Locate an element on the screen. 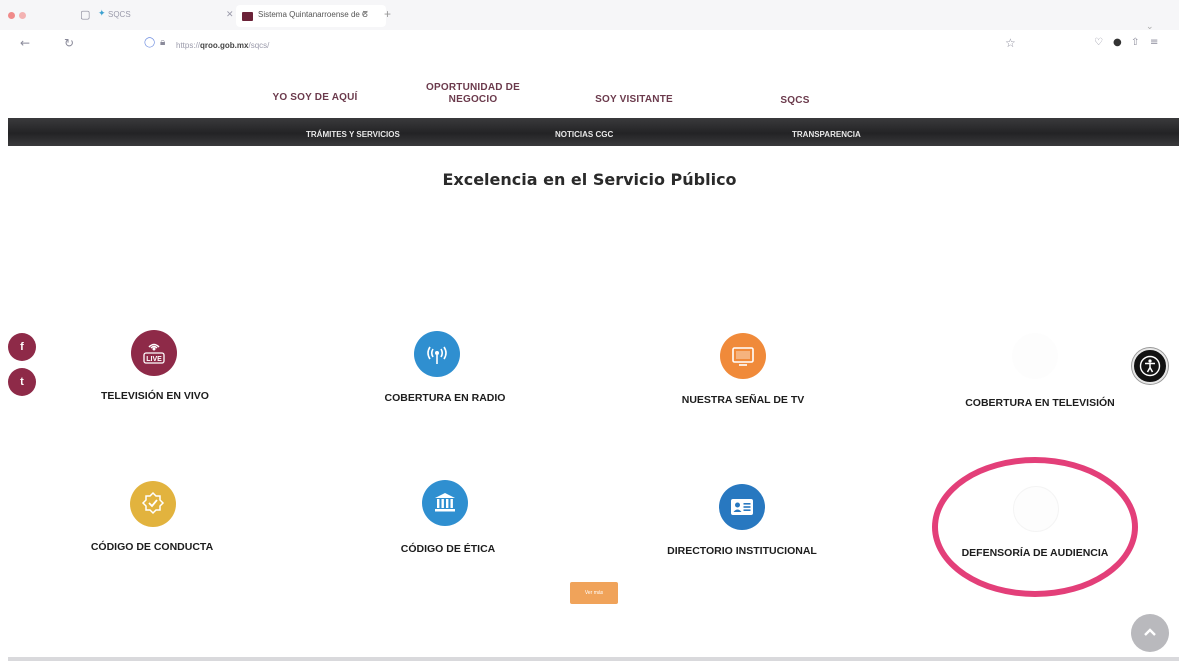  card-codigo-de-conducta: CÓDIGO DE CONDUCTA is located at coordinates (152, 547).